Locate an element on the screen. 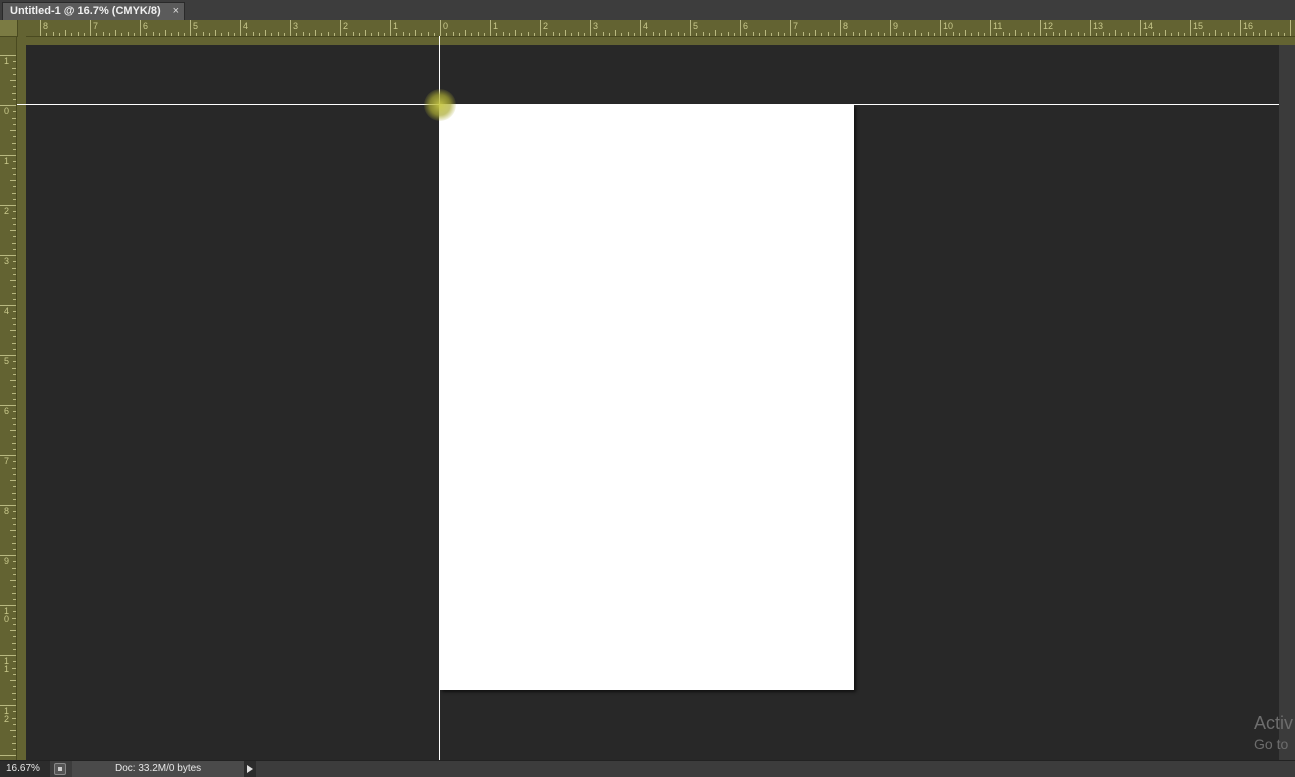 The image size is (1295, 777). activation-watermark: Activ Go to is located at coordinates (1273, 733).